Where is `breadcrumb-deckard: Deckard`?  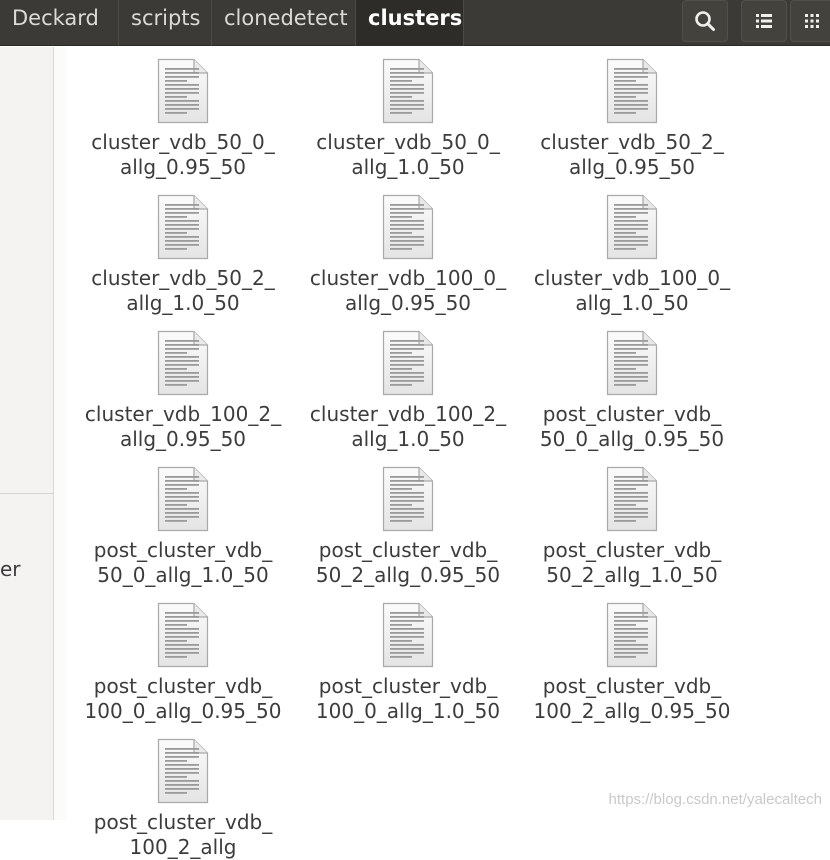
breadcrumb-deckard: Deckard is located at coordinates (59, 23).